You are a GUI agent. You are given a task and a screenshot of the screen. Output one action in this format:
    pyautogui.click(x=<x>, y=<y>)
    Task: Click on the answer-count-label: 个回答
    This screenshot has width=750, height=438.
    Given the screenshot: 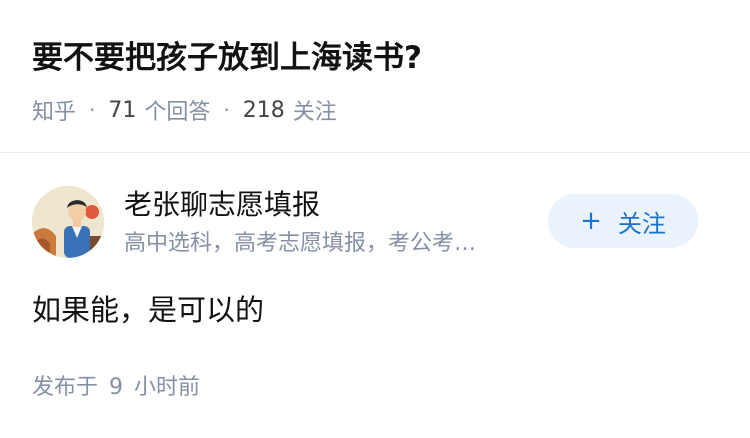 What is the action you would take?
    pyautogui.click(x=177, y=112)
    